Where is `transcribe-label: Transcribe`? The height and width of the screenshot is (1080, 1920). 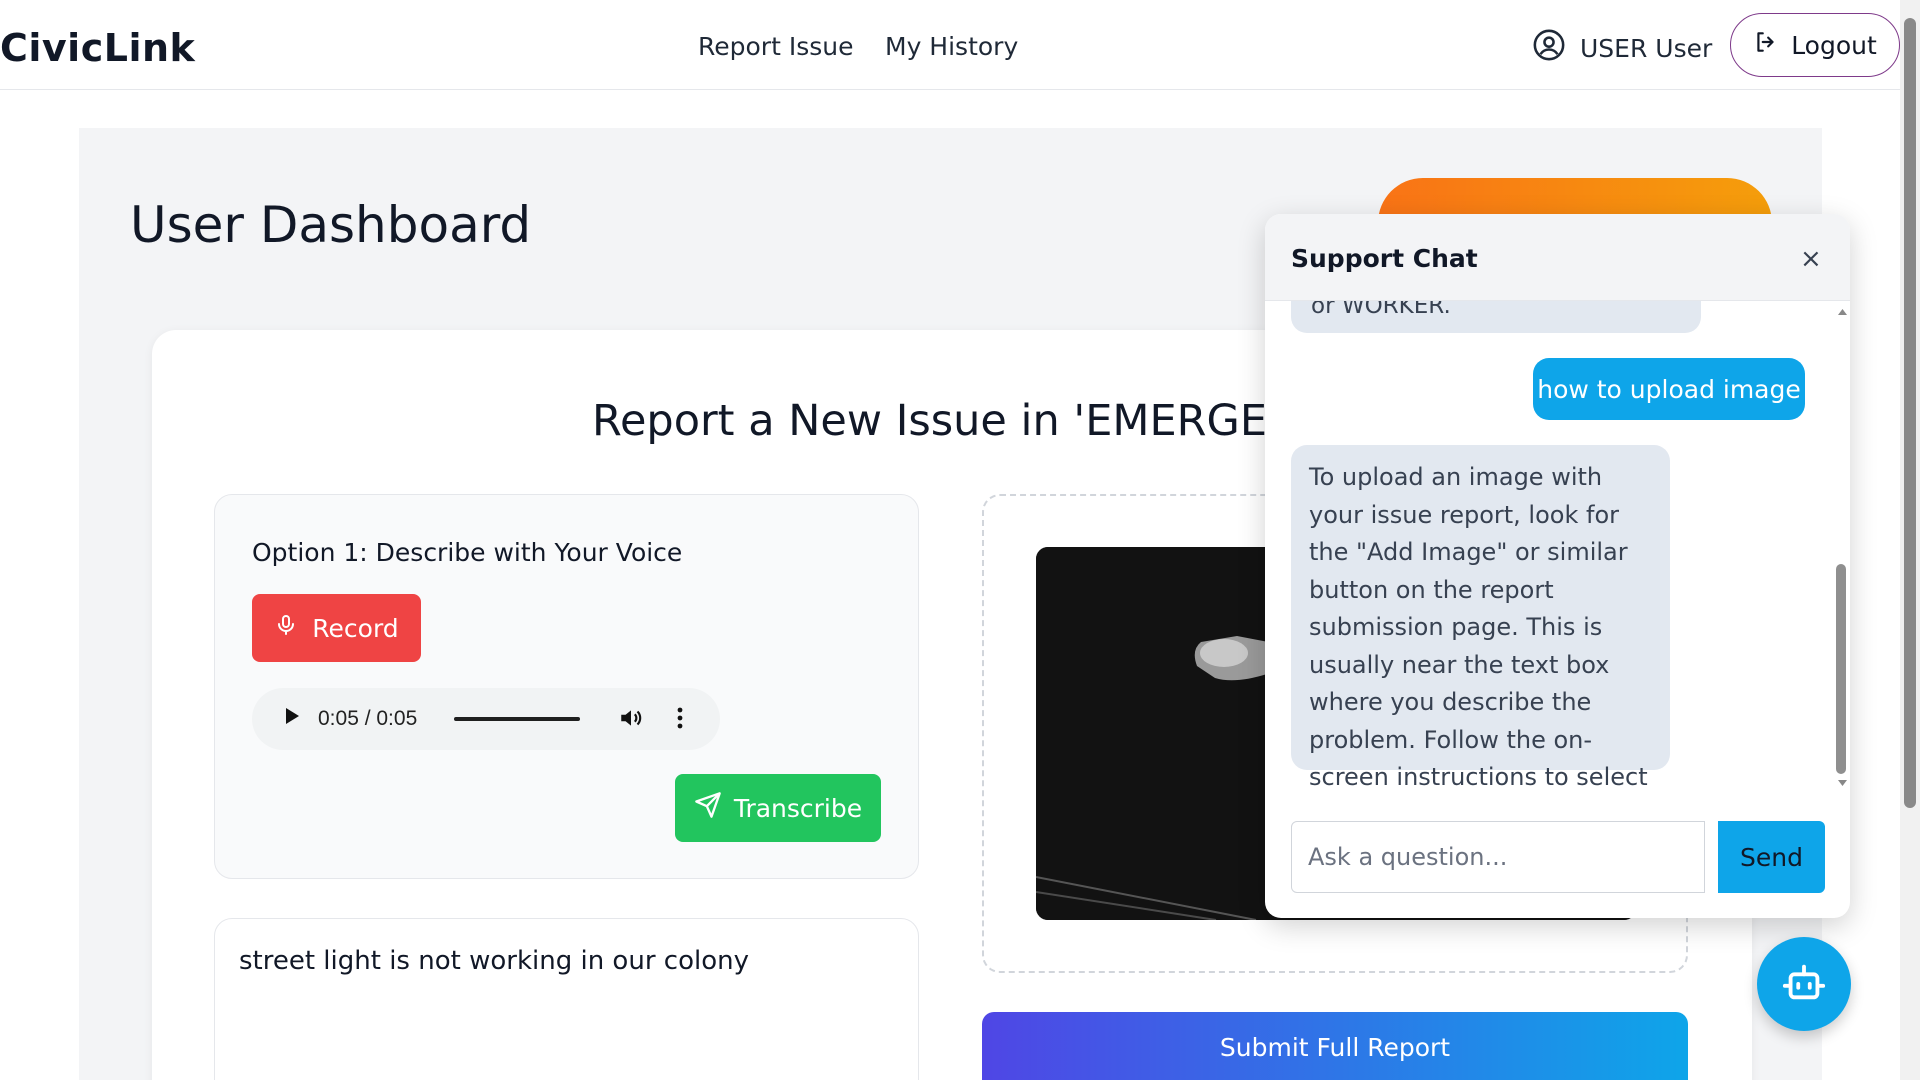 transcribe-label: Transcribe is located at coordinates (798, 808).